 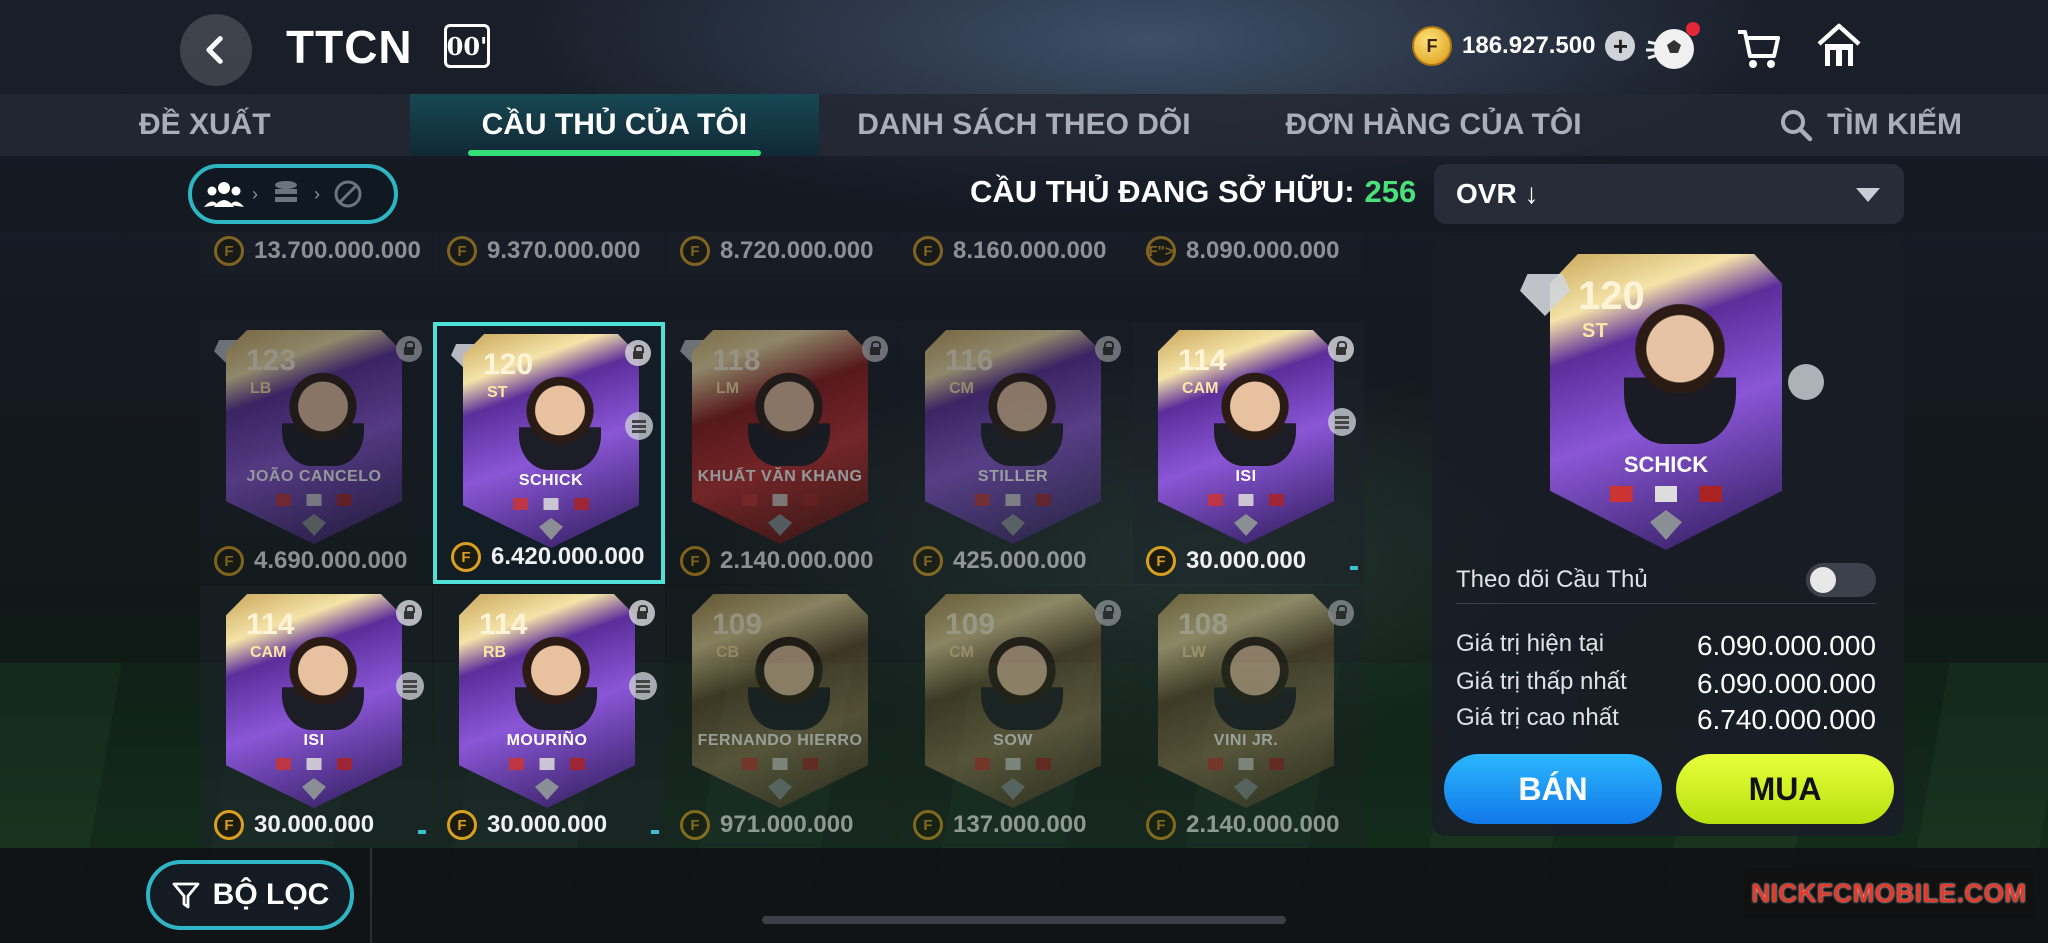 What do you see at coordinates (1786, 683) in the screenshot?
I see `min-value: 6.090.000.000` at bounding box center [1786, 683].